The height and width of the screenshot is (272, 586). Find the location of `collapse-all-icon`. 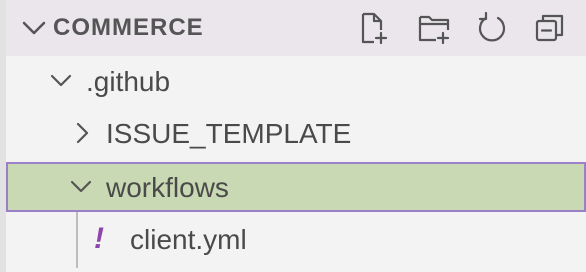

collapse-all-icon is located at coordinates (549, 28).